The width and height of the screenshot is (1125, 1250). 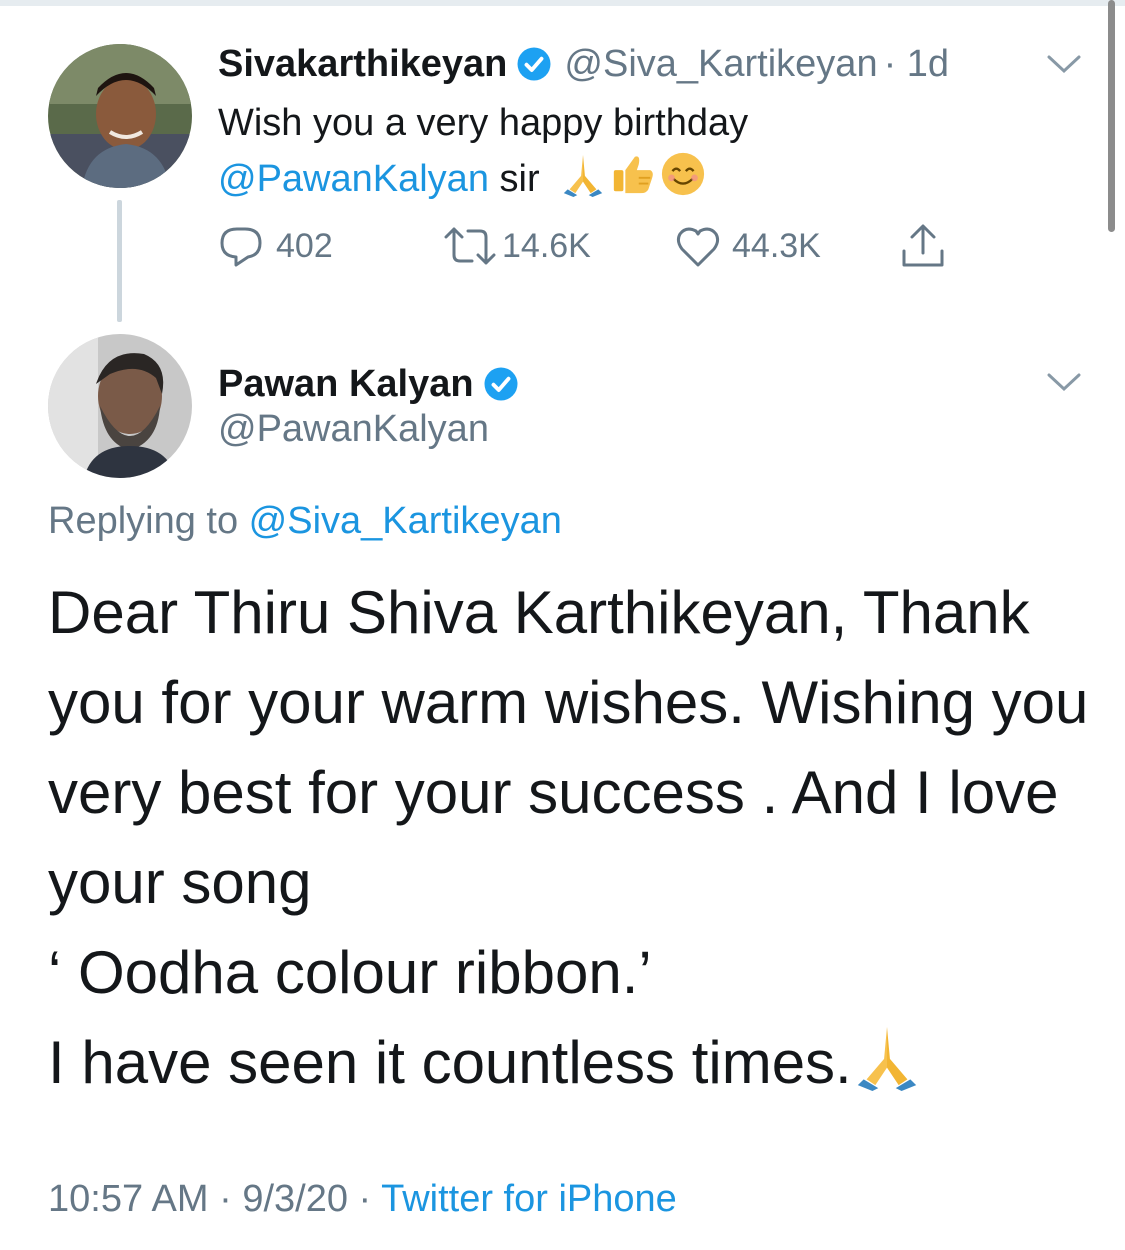 I want to click on tweet2-line: ‘ Oodha colour ribbon.’, so click(x=350, y=972).